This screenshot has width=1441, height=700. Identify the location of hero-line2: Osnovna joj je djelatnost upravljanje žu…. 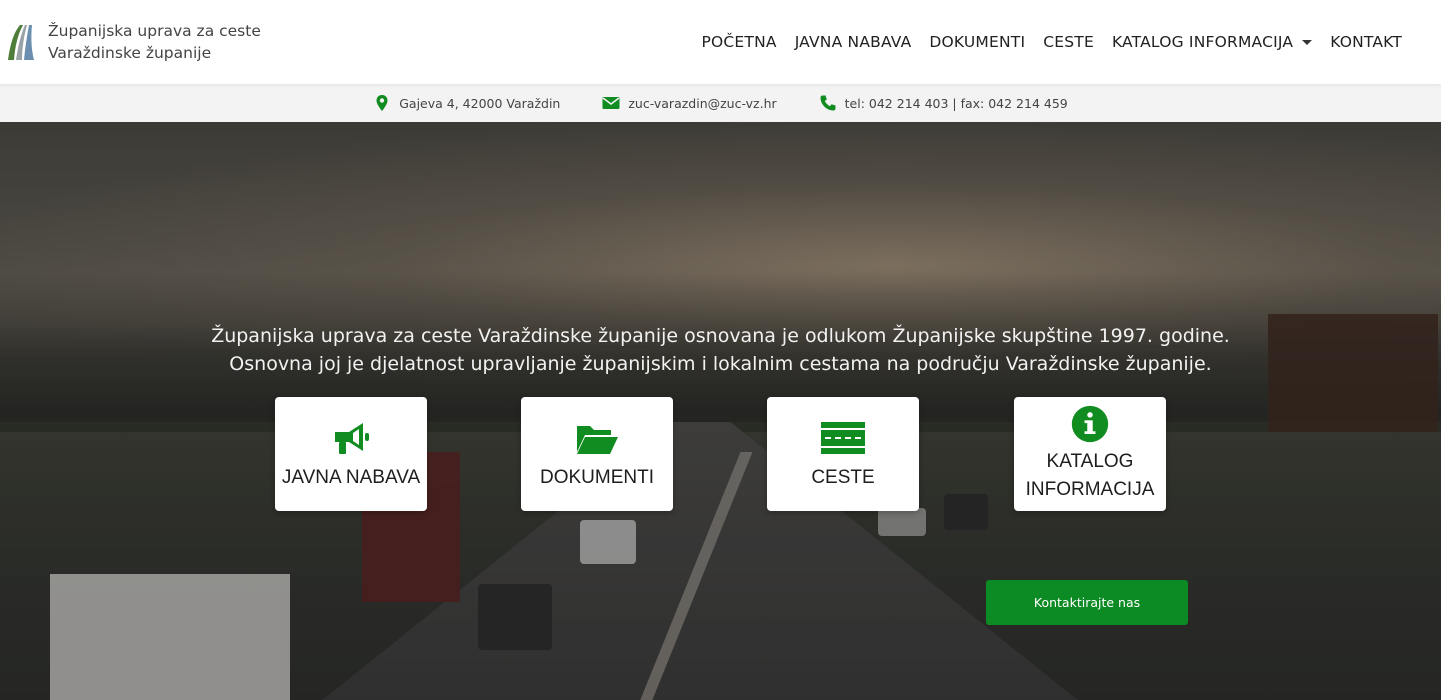
(720, 364).